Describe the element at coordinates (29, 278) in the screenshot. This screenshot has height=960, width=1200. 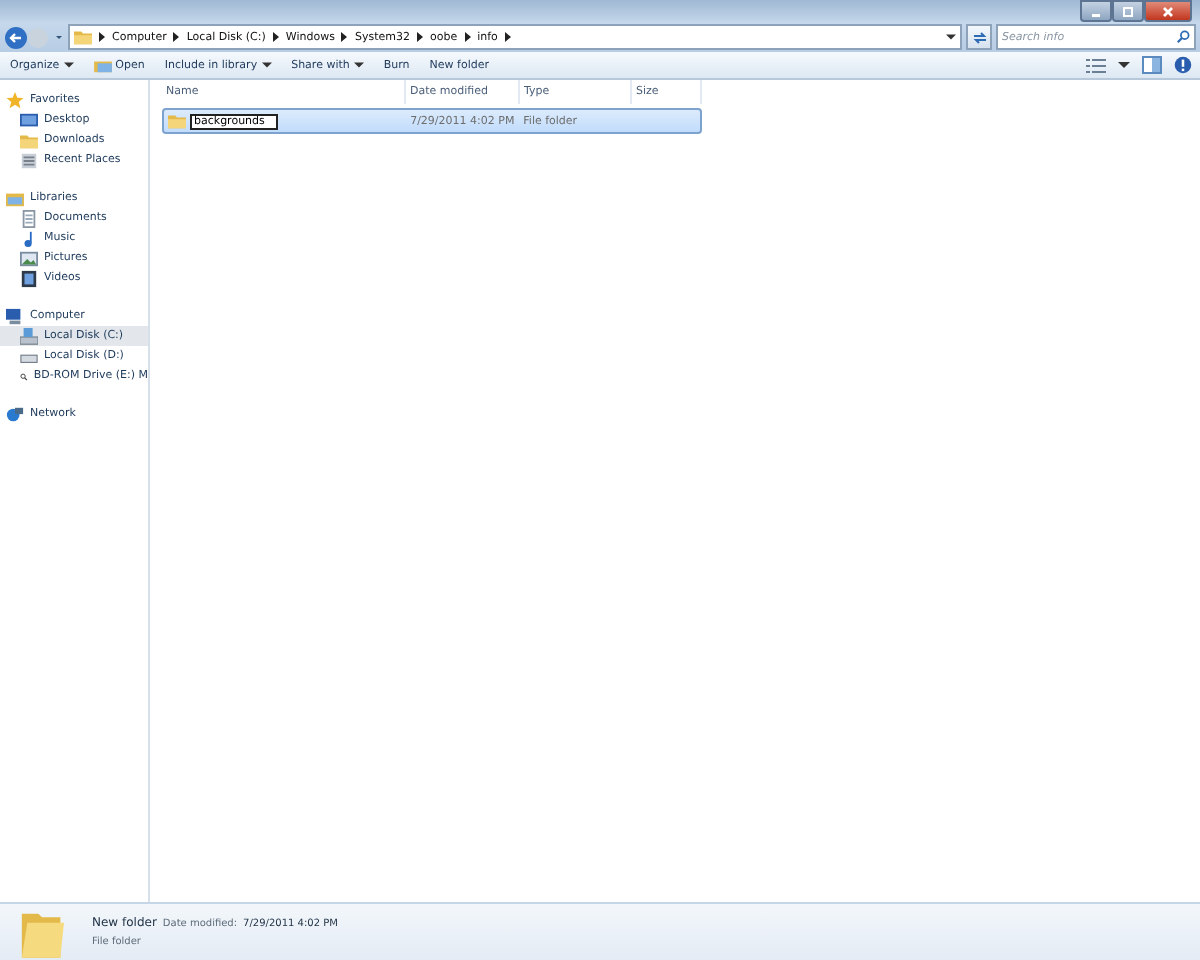
I see `film-icon` at that location.